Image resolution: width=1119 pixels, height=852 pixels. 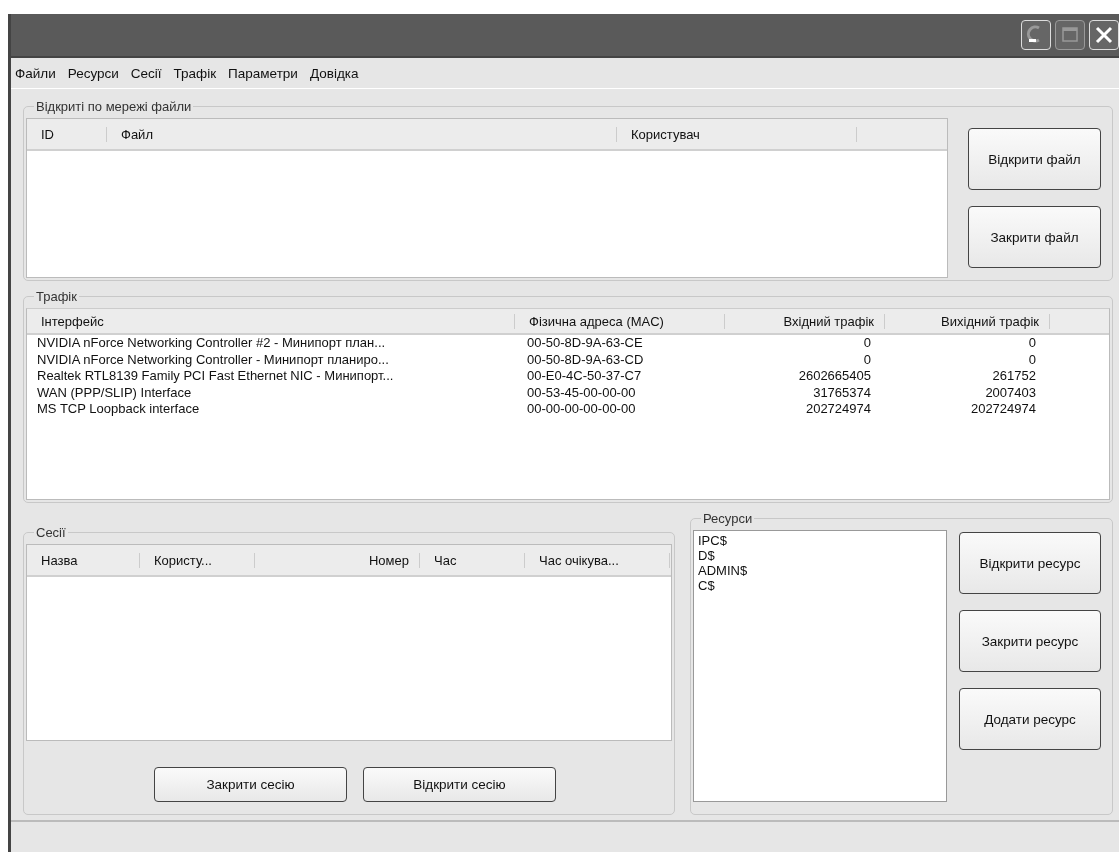 What do you see at coordinates (842, 392) in the screenshot?
I see `table-cell-text: 31765374` at bounding box center [842, 392].